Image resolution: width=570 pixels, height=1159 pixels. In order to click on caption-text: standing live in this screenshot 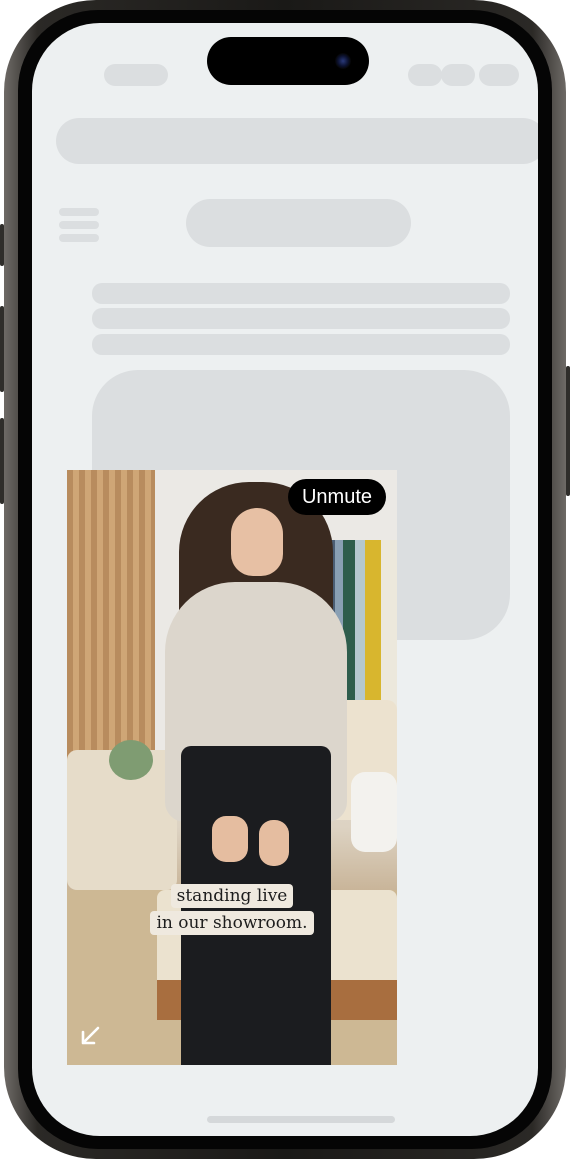, I will do `click(232, 896)`.